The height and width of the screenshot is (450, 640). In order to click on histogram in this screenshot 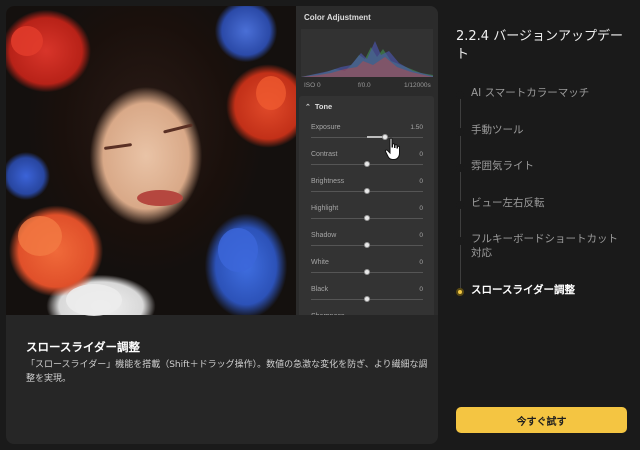, I will do `click(367, 53)`.